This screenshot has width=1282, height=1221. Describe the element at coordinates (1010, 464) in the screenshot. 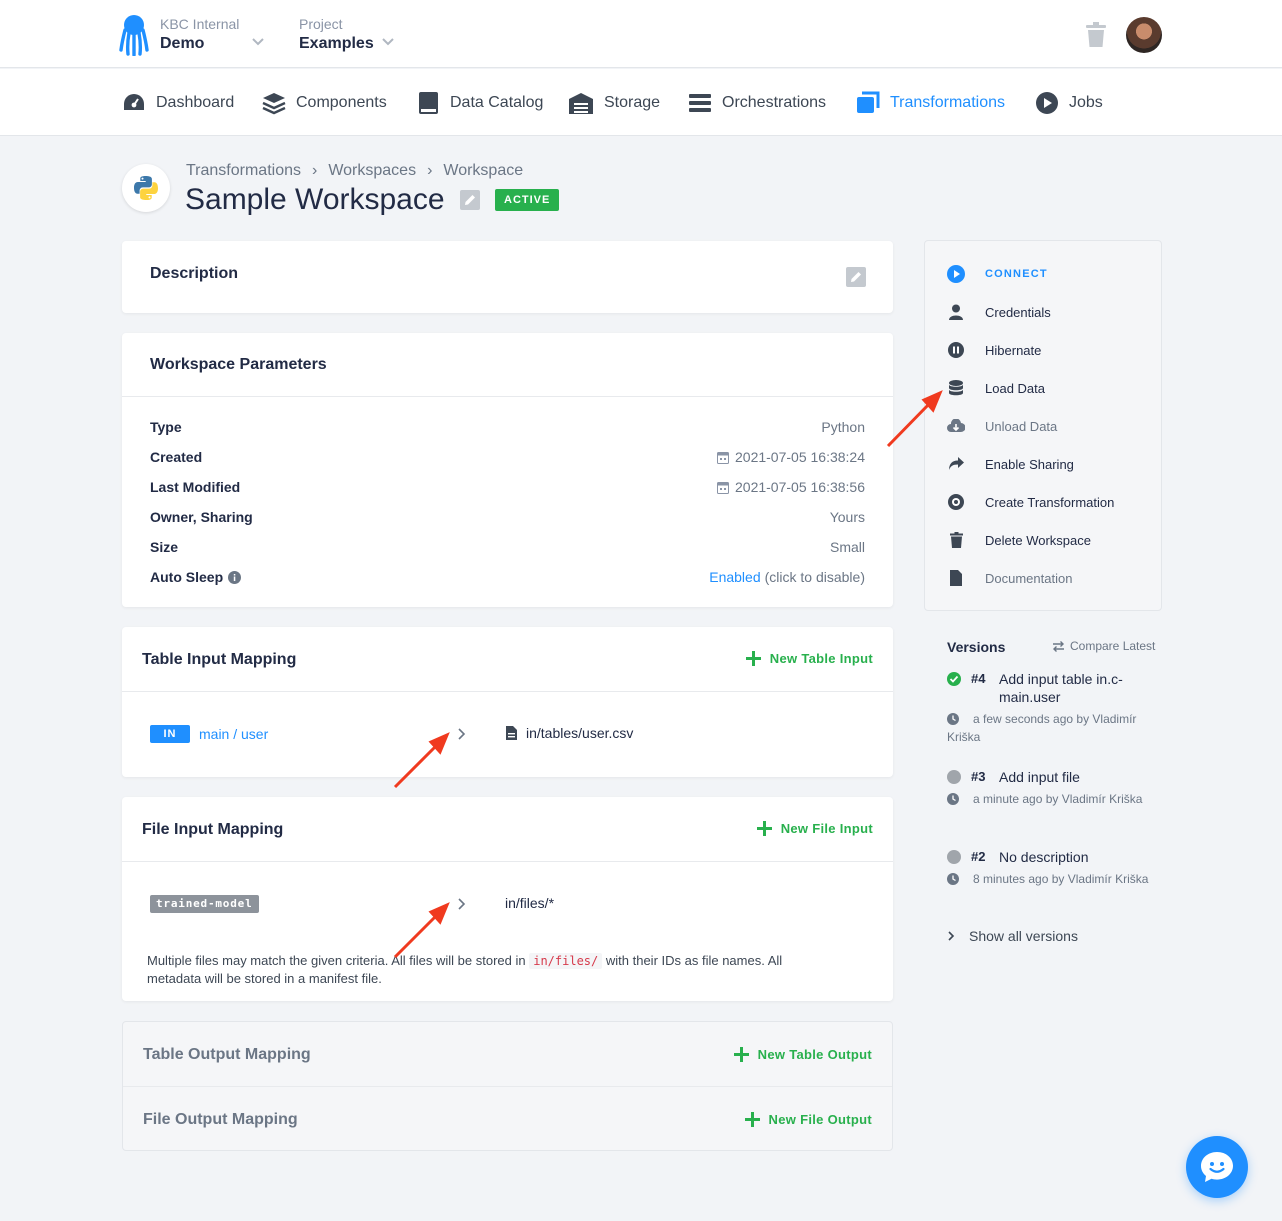

I see `enable-sharing-button: Enable Sharing` at that location.